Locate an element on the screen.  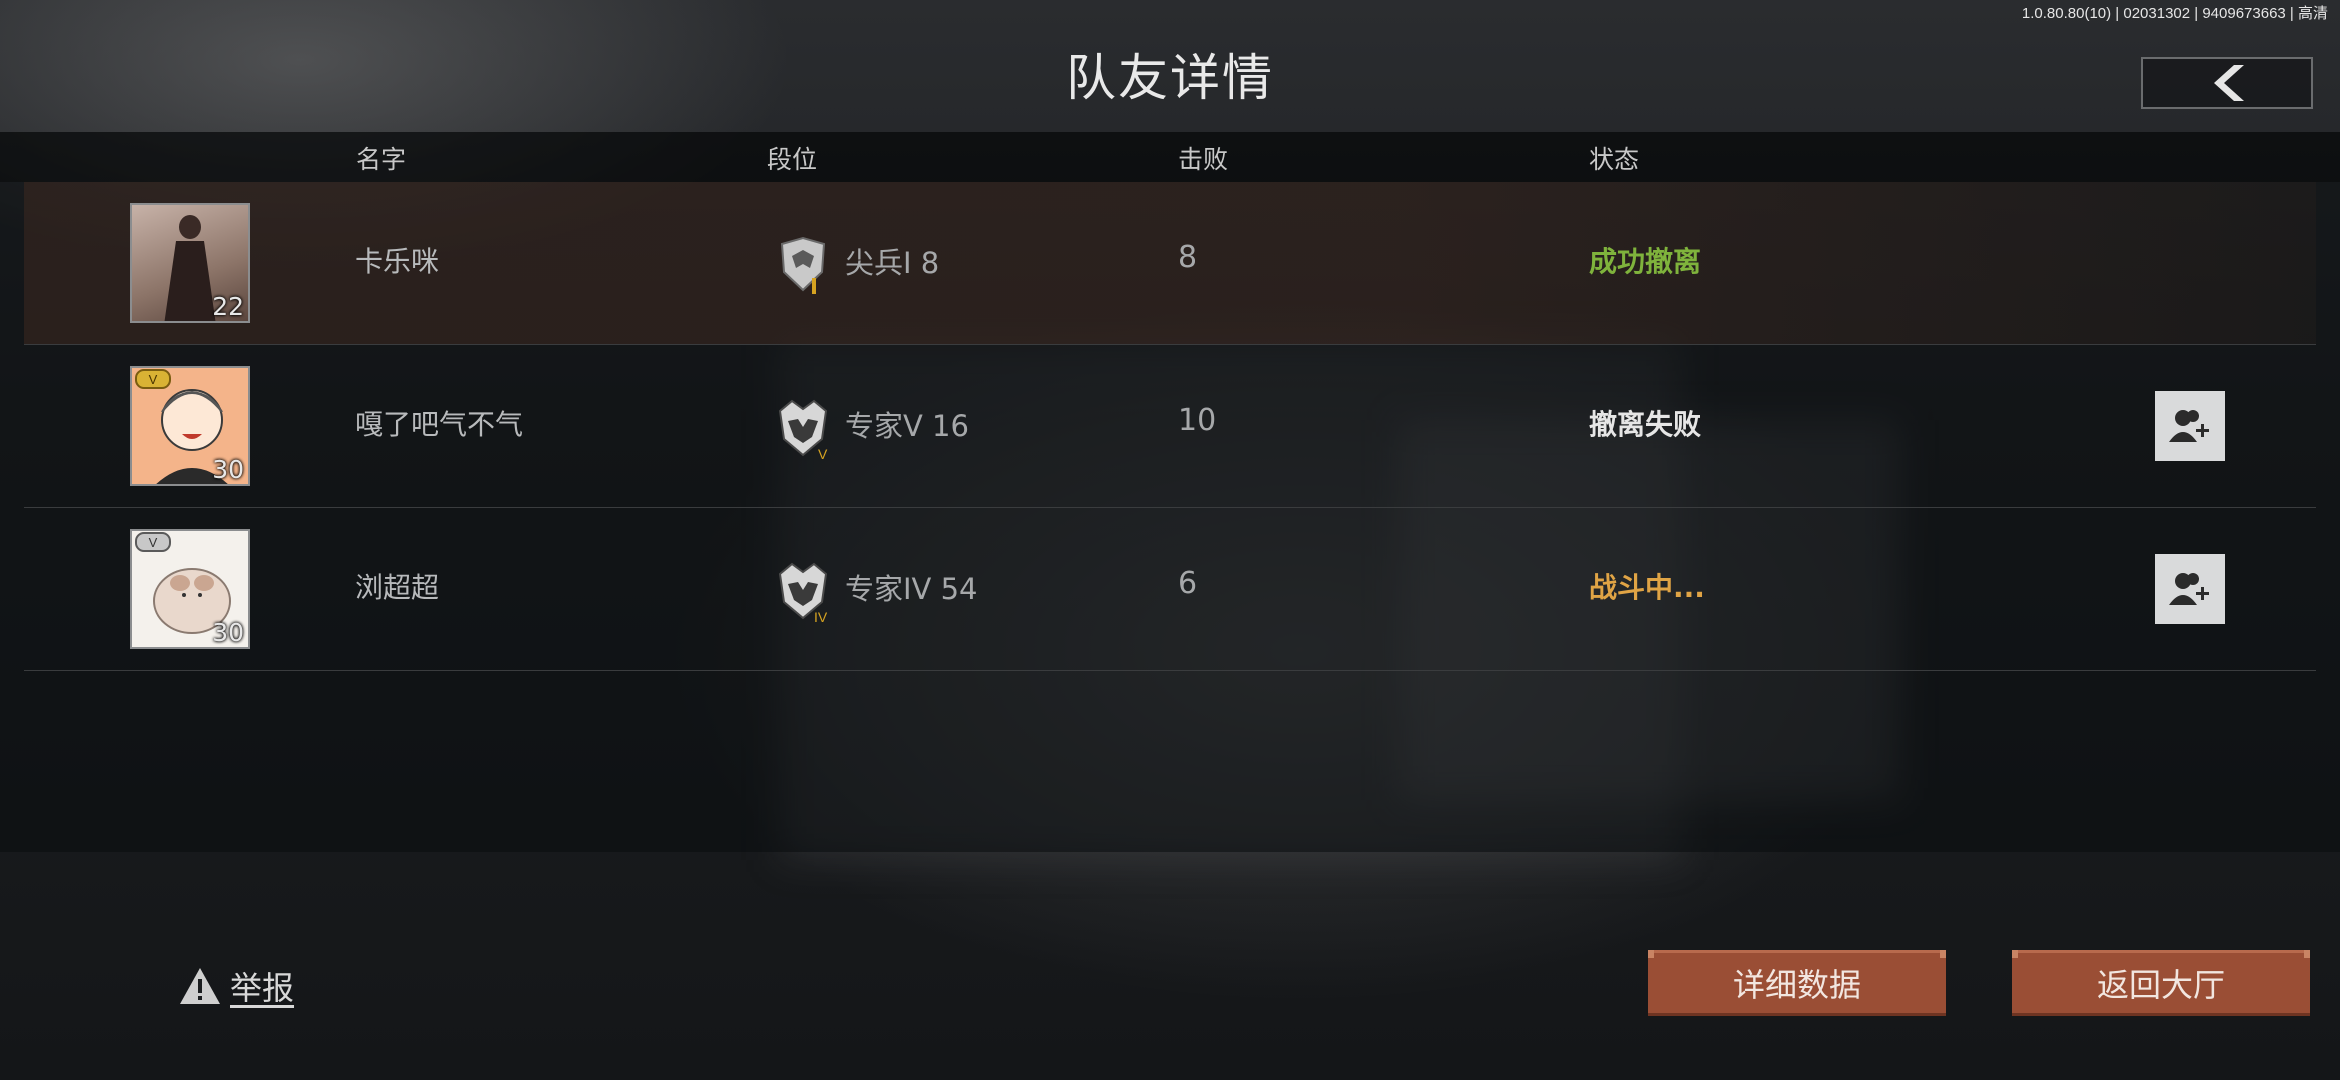
report-button: 举报 is located at coordinates (236, 986).